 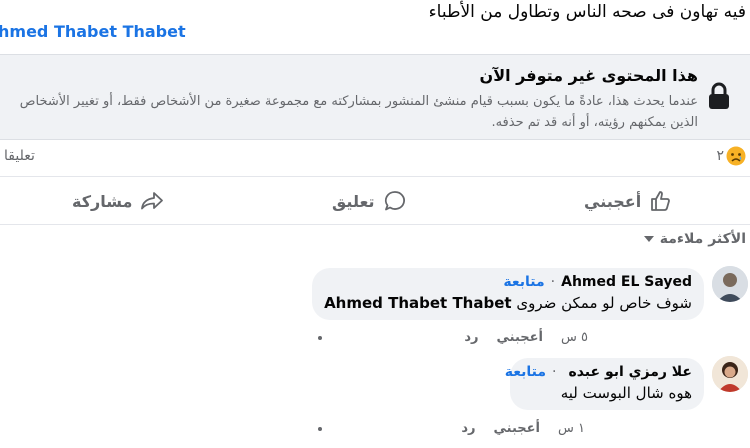 What do you see at coordinates (736, 156) in the screenshot?
I see `sad-emoji-icon` at bounding box center [736, 156].